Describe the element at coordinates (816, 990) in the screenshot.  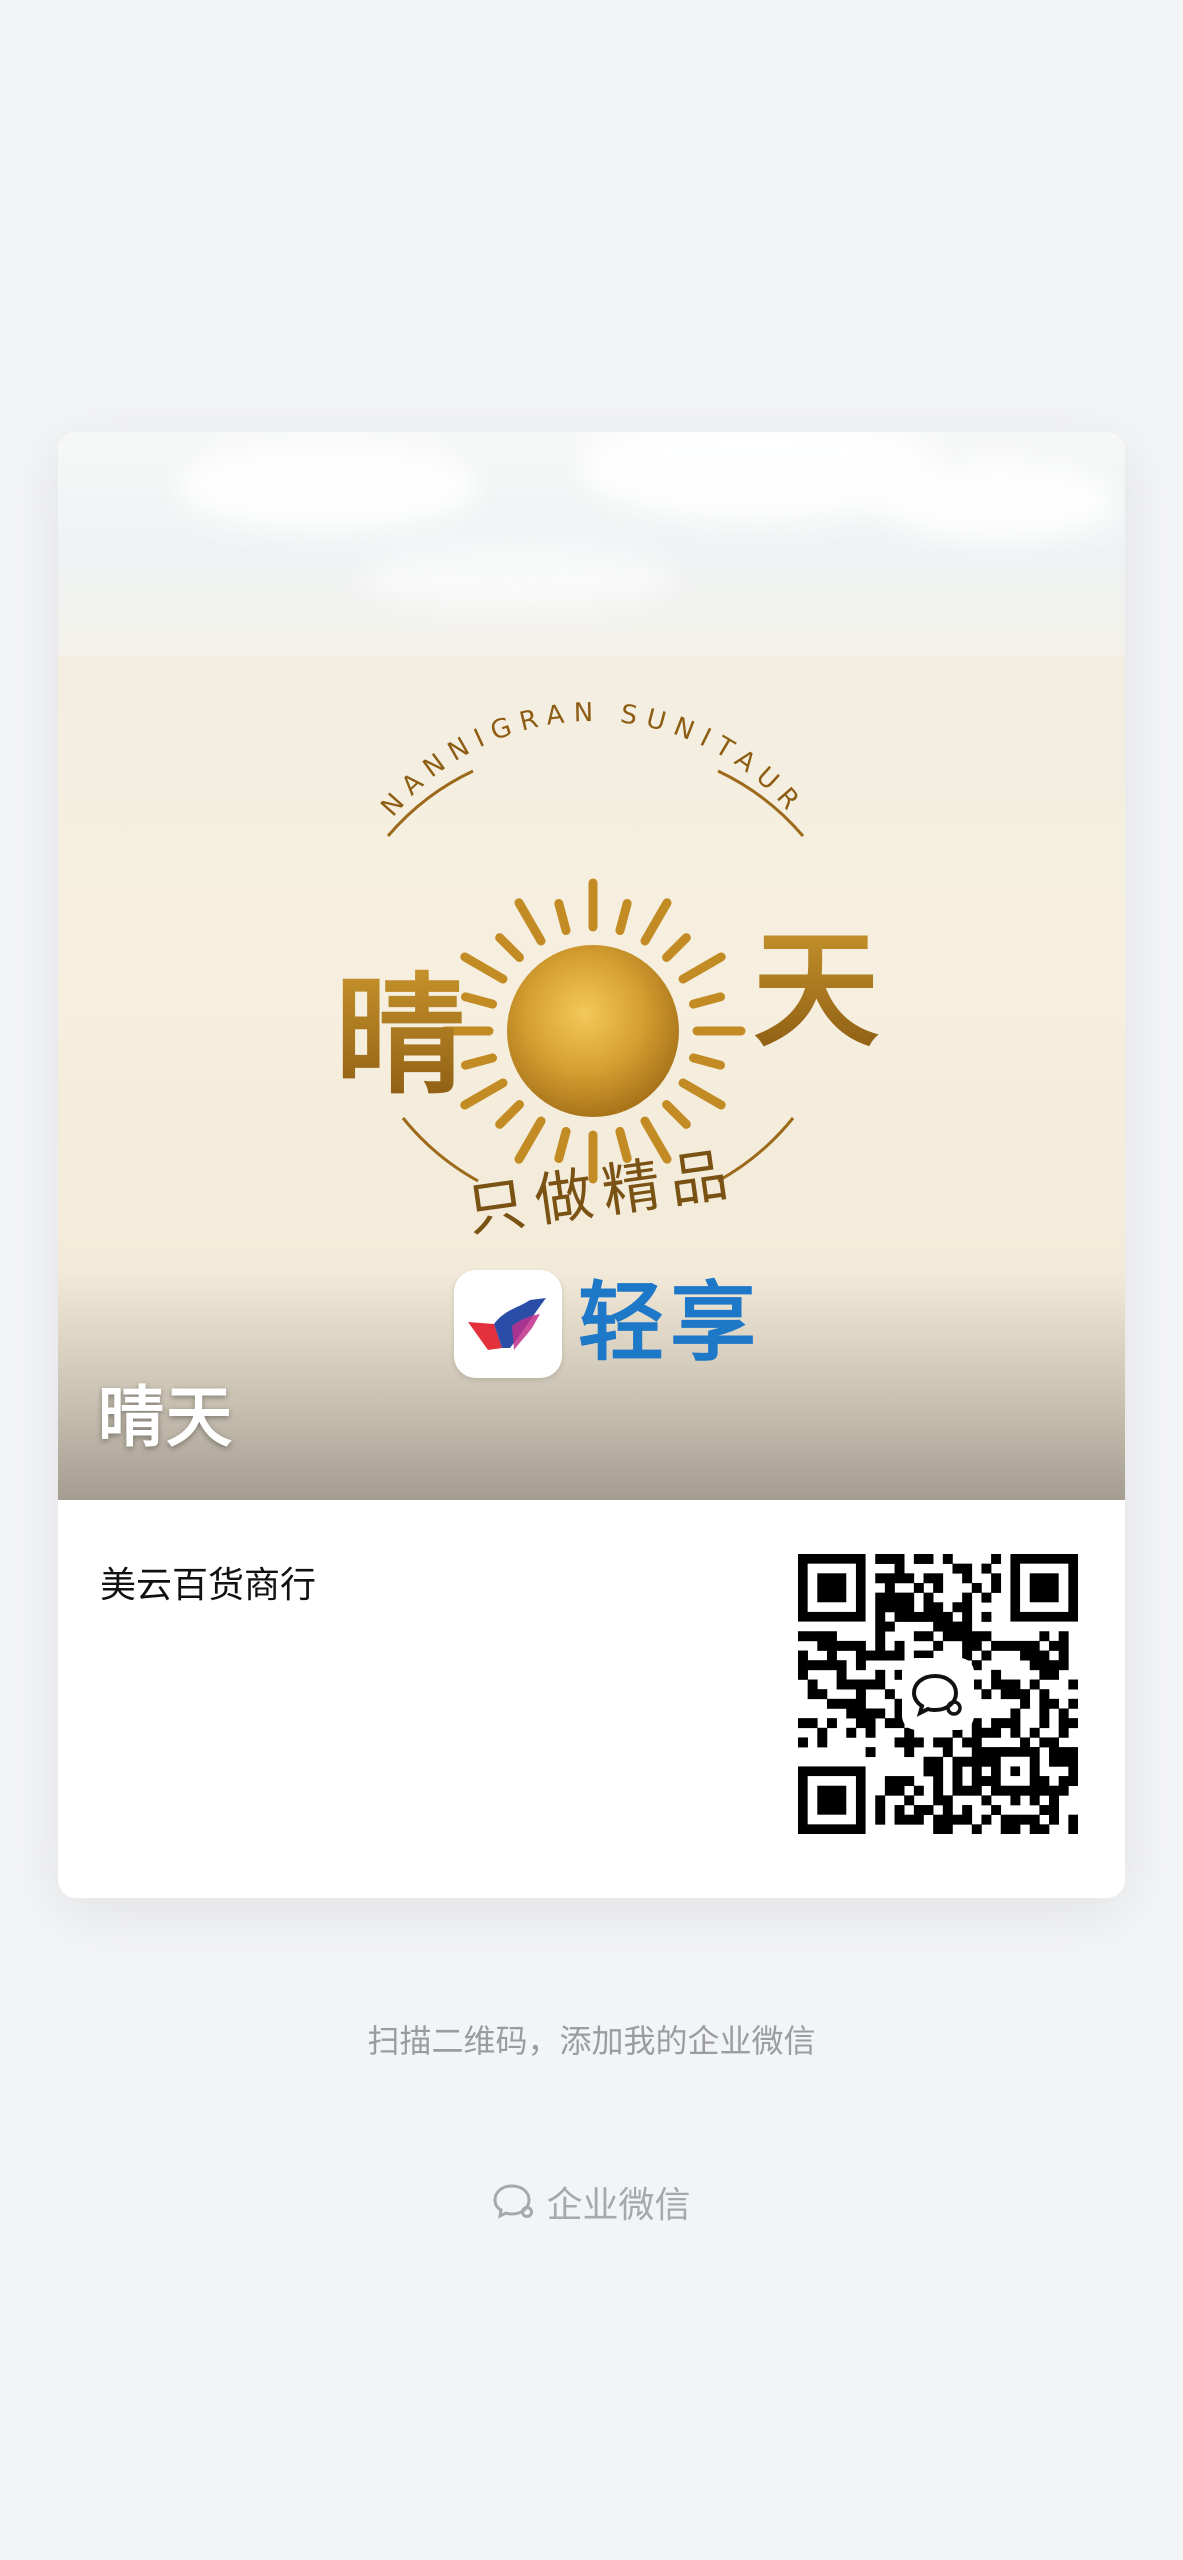
I see `logo-right-char: 天` at that location.